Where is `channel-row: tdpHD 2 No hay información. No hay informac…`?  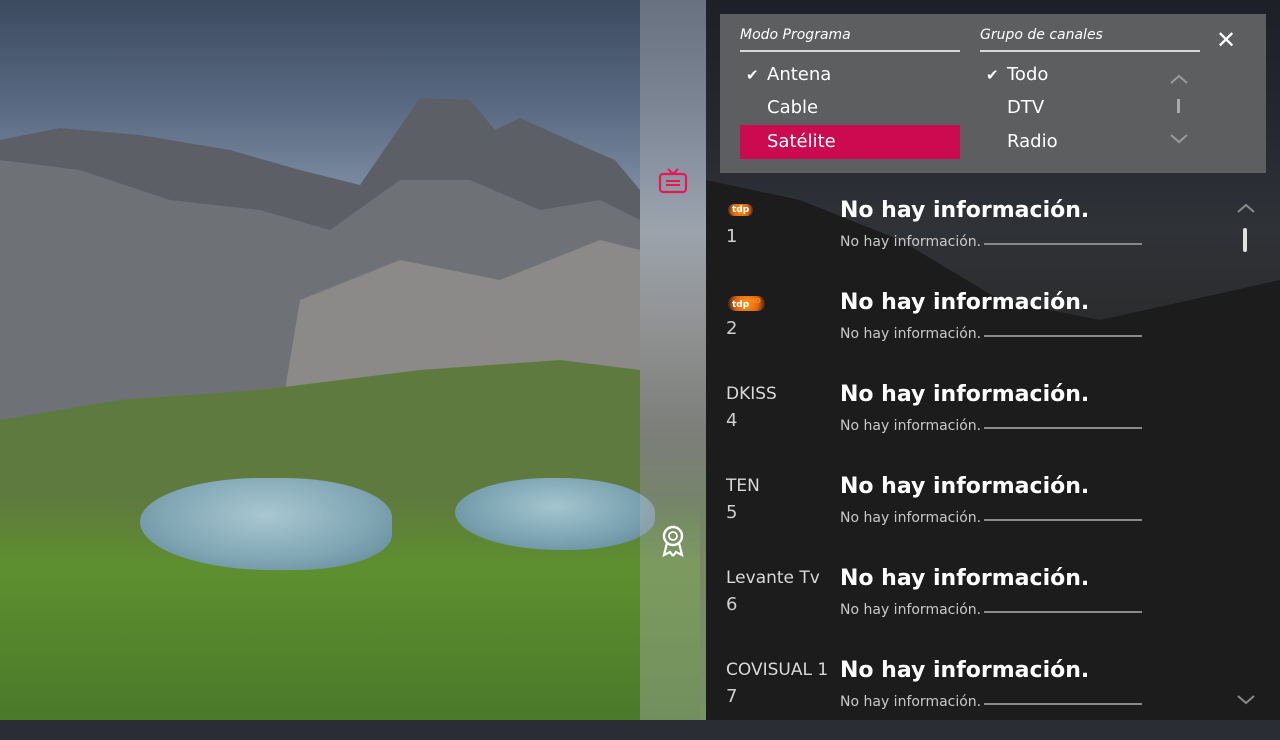 channel-row: tdpHD 2 No hay información. No hay informac… is located at coordinates (976, 326).